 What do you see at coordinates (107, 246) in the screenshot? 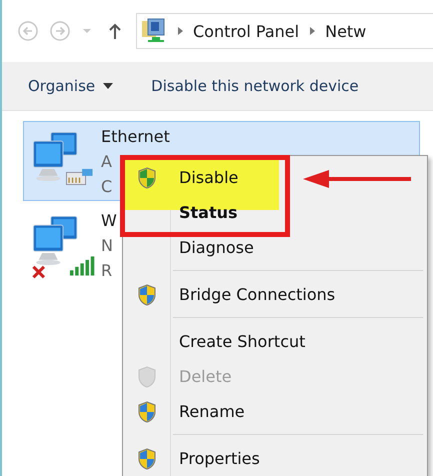
I see `connection-detail: N` at bounding box center [107, 246].